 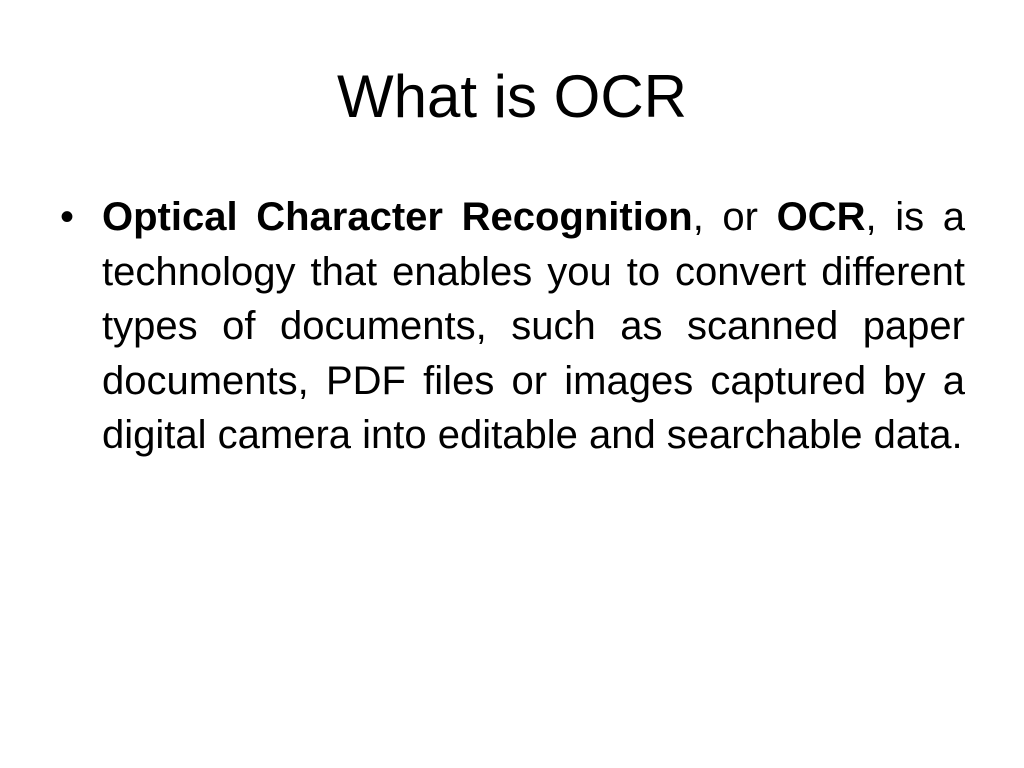 I want to click on term-abbreviation: OCR, so click(x=821, y=217).